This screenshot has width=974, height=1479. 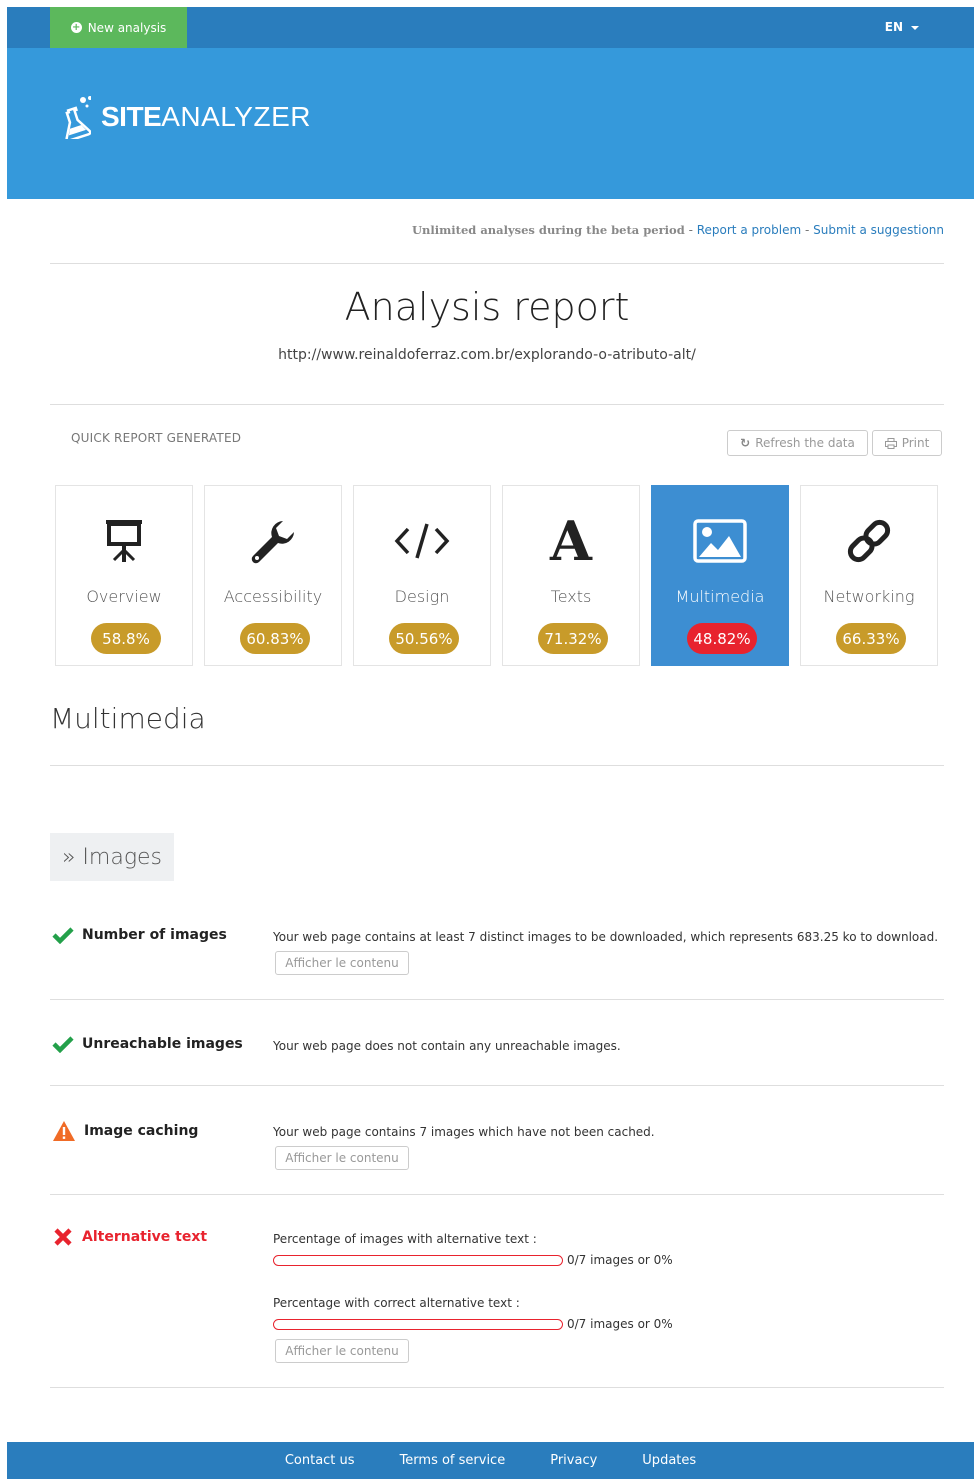 What do you see at coordinates (869, 596) in the screenshot?
I see `card-label: Networking` at bounding box center [869, 596].